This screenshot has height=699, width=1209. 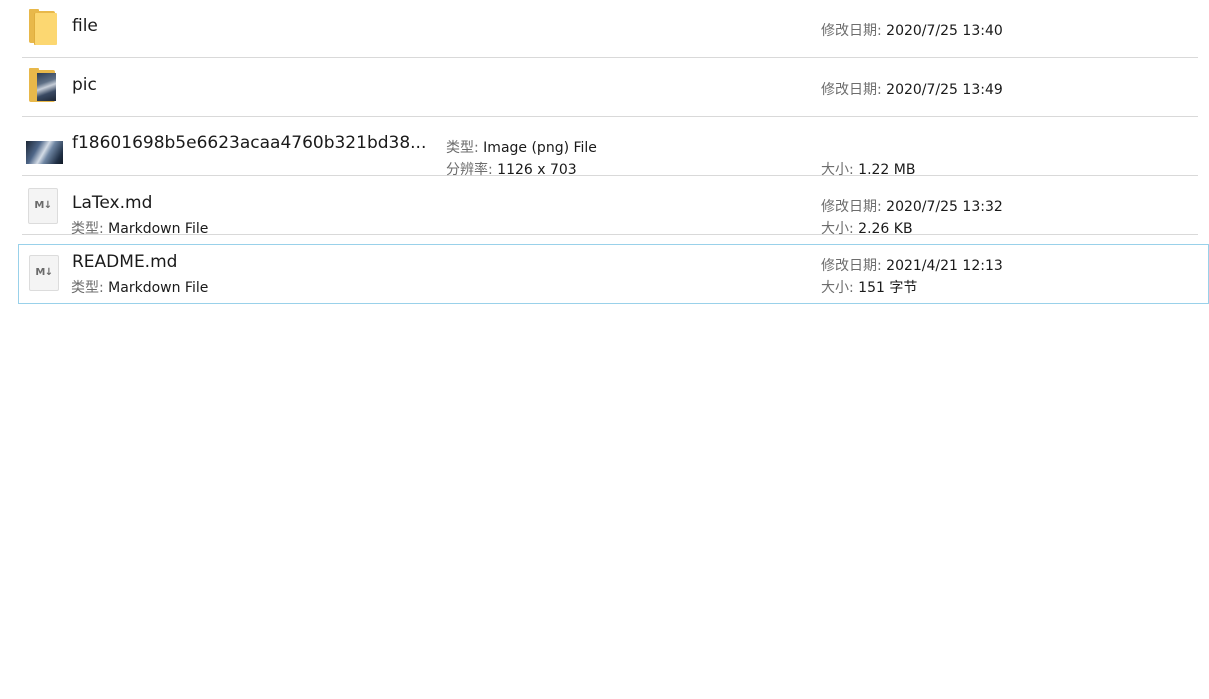 I want to click on image-resolution: 分辨率: 1126 x 703, so click(x=511, y=170).